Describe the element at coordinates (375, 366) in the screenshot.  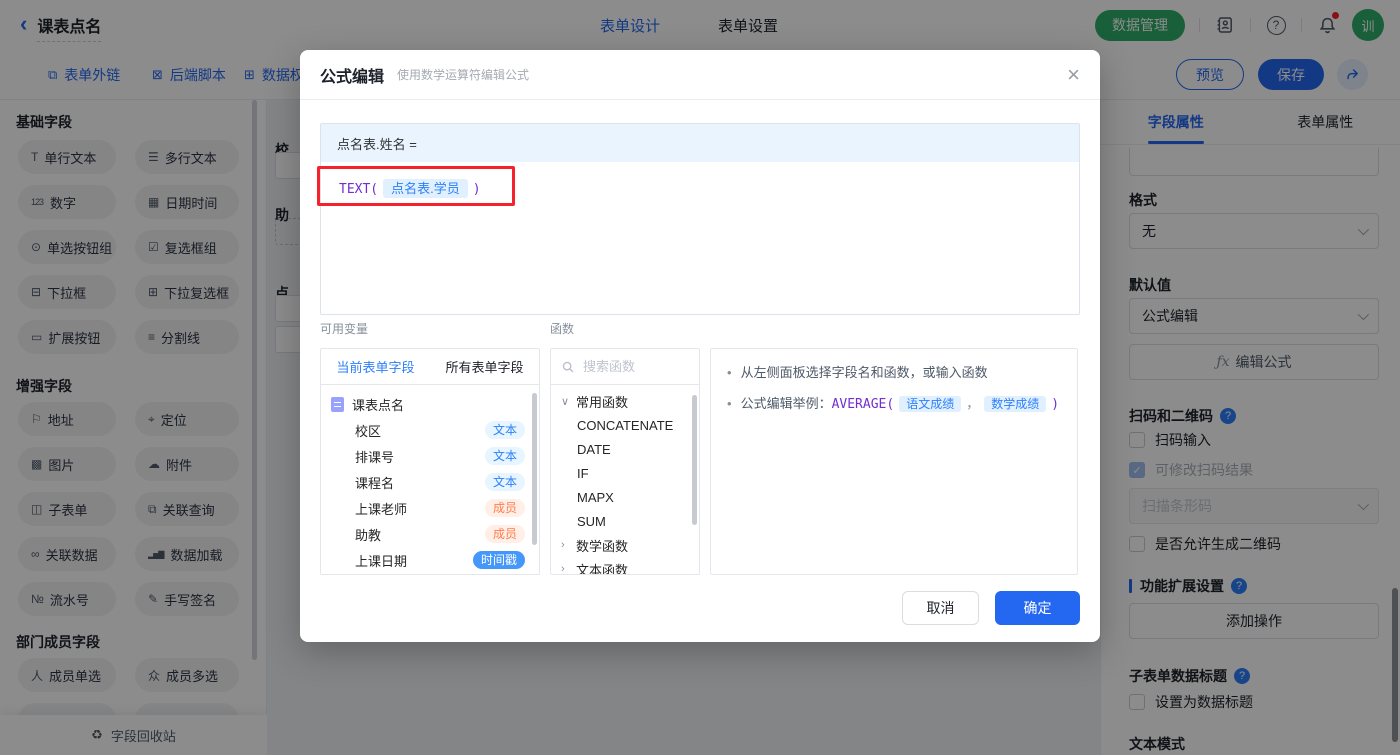
I see `tab-current-form-fields: 当前表单字段` at that location.